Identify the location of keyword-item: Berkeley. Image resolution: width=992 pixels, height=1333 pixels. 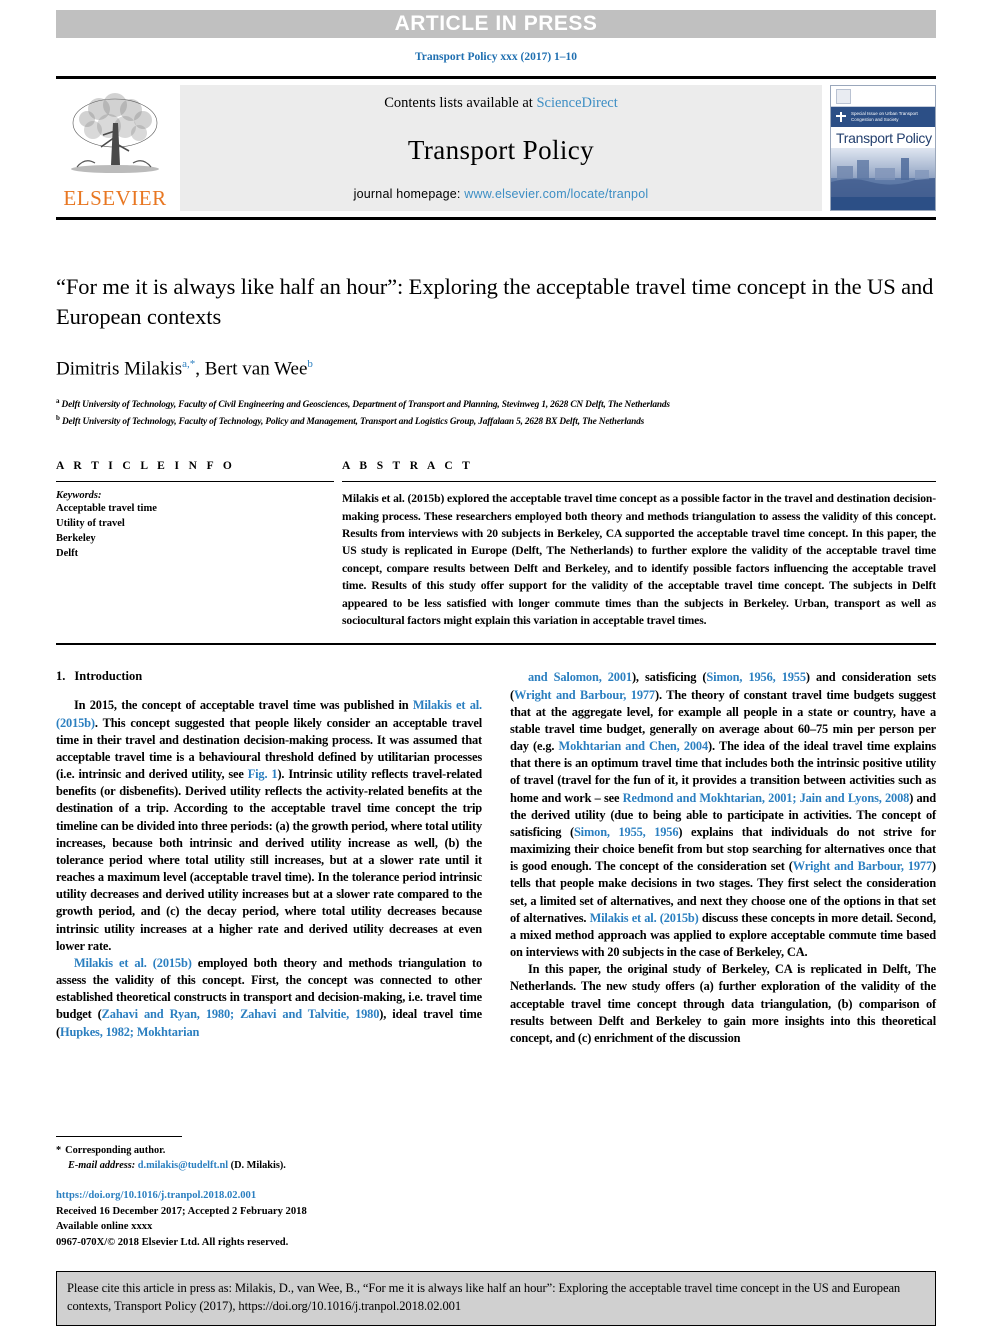
(76, 539).